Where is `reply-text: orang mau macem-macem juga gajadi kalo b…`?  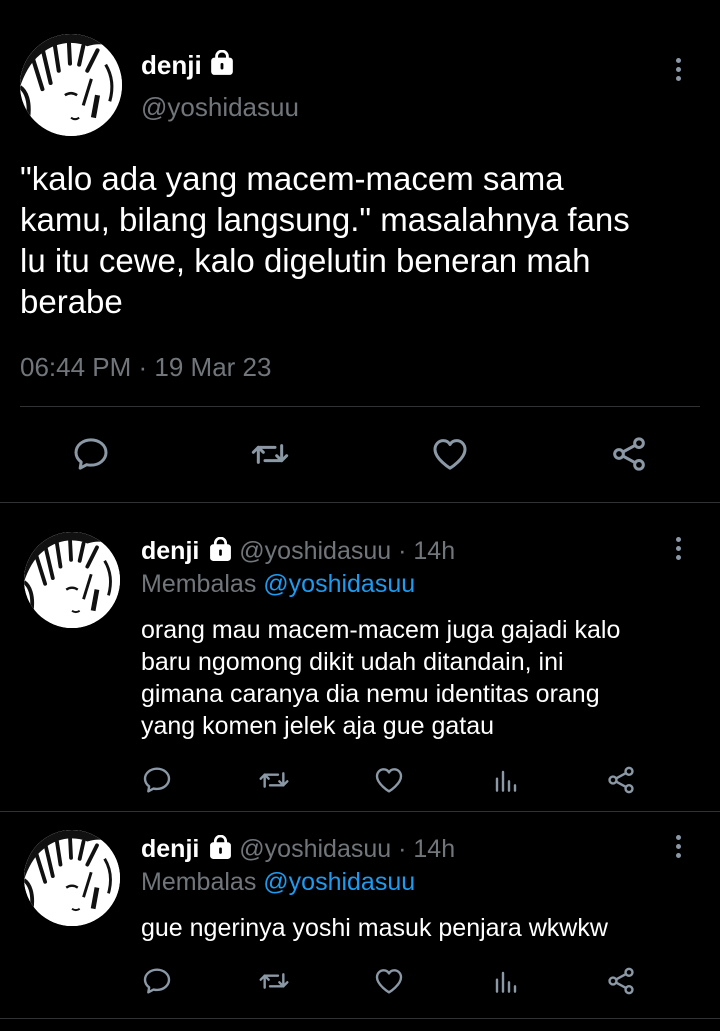
reply-text: orang mau macem-macem juga gajadi kalo b… is located at coordinates (426, 678).